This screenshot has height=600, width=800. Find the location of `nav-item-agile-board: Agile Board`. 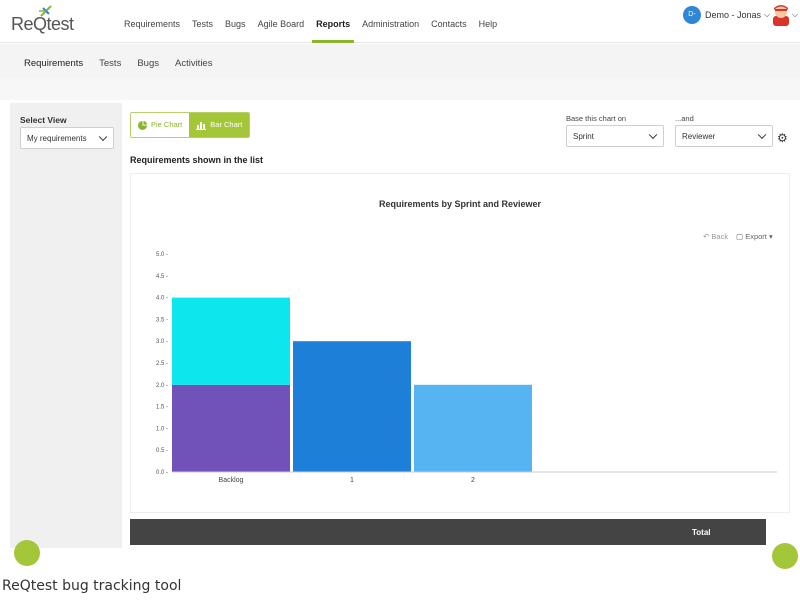

nav-item-agile-board: Agile Board is located at coordinates (281, 21).